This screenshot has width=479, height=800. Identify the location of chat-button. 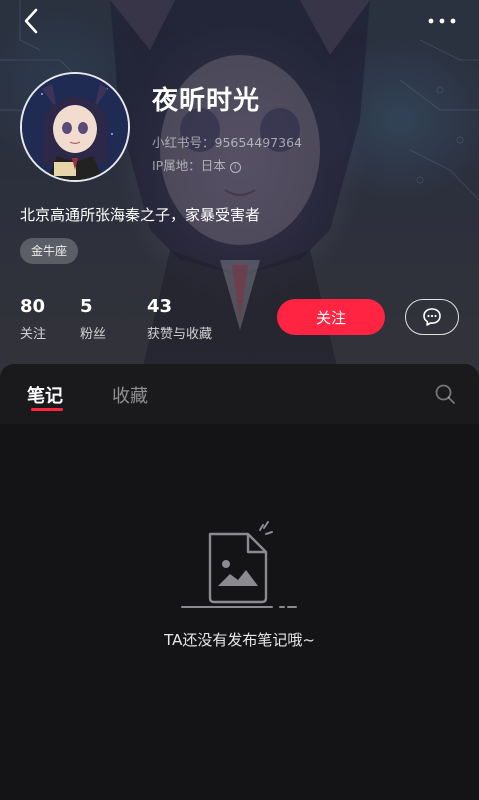
(432, 317).